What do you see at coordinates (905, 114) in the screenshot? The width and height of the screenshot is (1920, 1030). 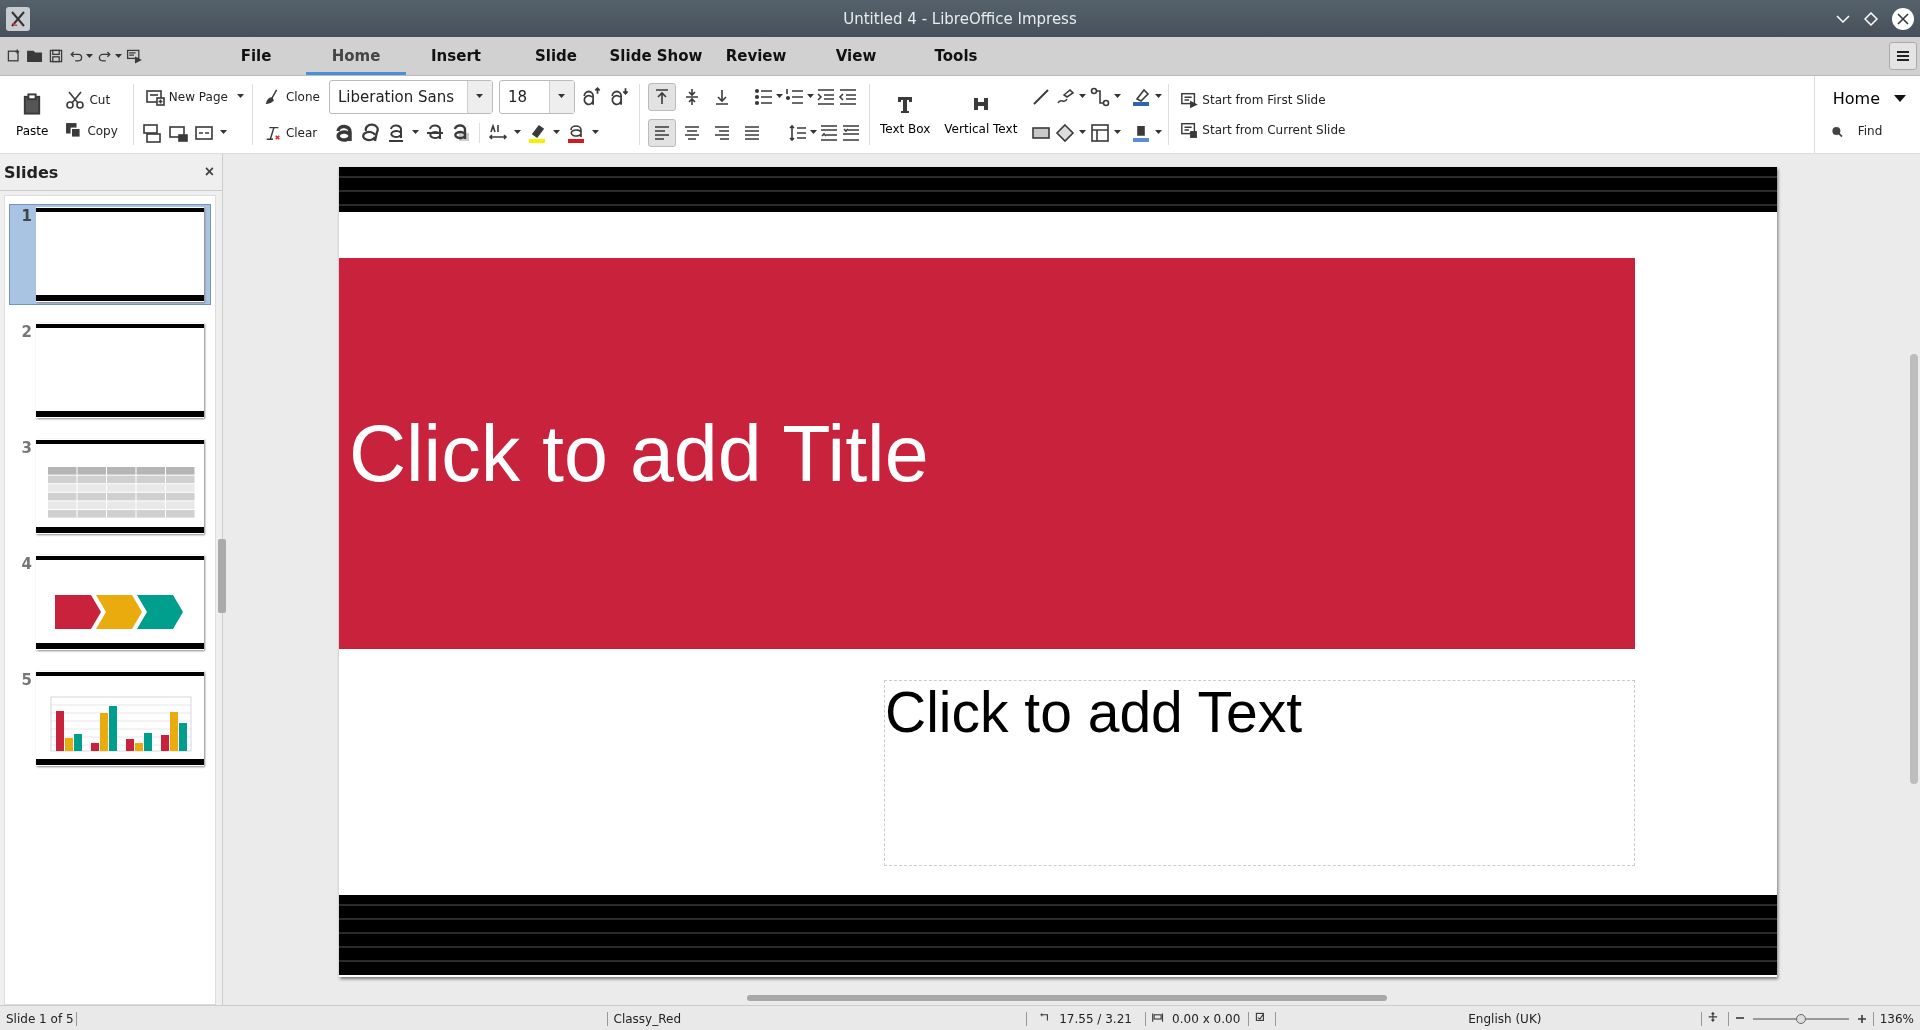 I see `text-box-button: Text Box` at bounding box center [905, 114].